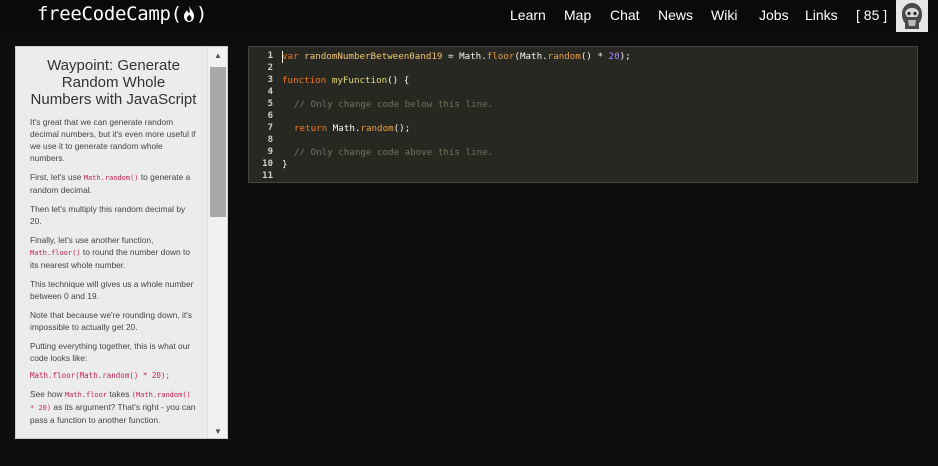 This screenshot has height=466, width=938. I want to click on inline-code: Math.floor, so click(86, 395).